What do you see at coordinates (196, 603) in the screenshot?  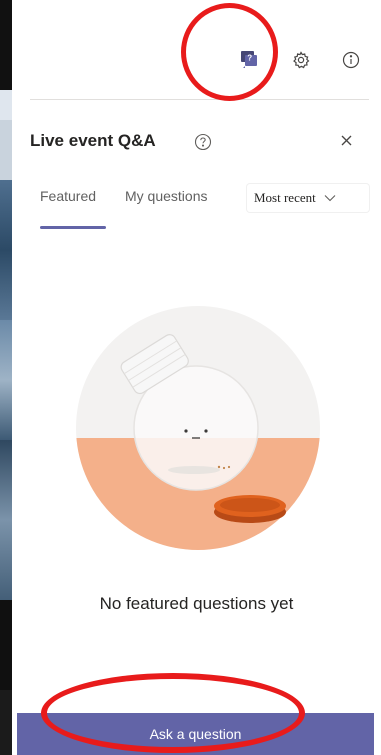 I see `empty-state-message: No featured questions yet` at bounding box center [196, 603].